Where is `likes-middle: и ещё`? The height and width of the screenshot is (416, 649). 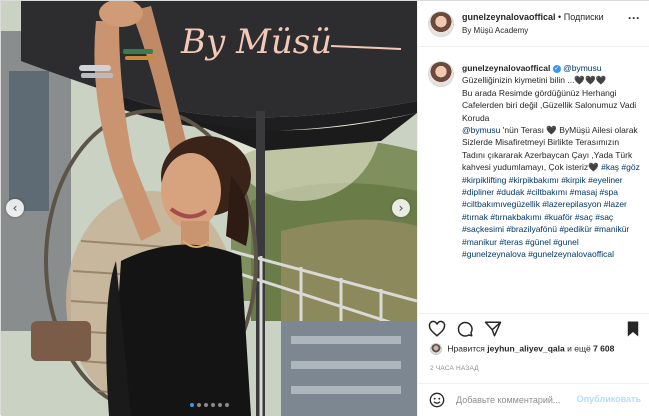 likes-middle: и ещё is located at coordinates (579, 348).